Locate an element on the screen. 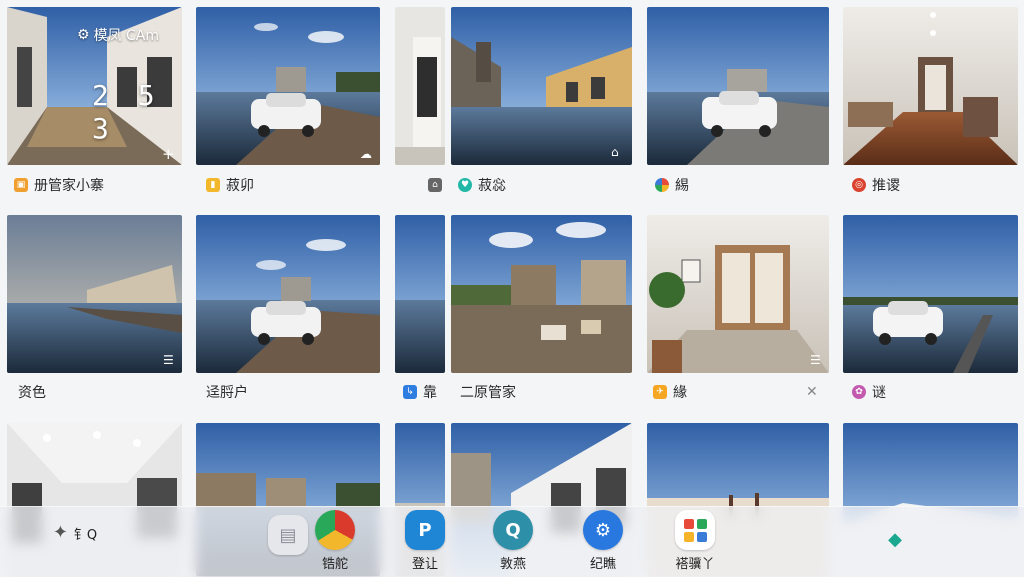  narrow-water-photo is located at coordinates (420, 294).